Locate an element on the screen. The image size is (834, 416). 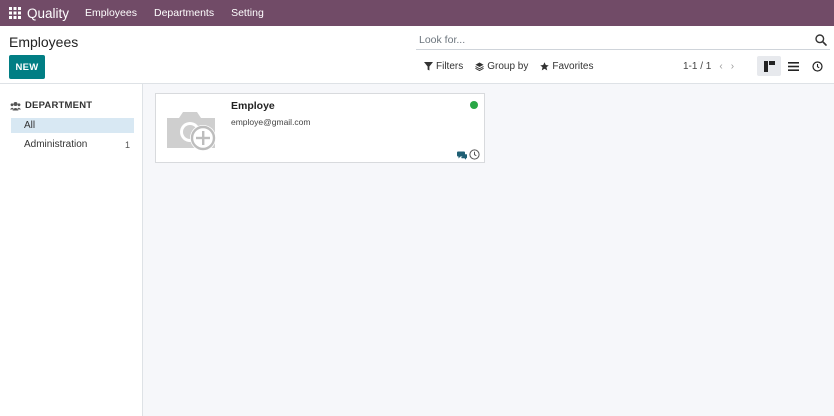
activity-clock-icon is located at coordinates (474, 154).